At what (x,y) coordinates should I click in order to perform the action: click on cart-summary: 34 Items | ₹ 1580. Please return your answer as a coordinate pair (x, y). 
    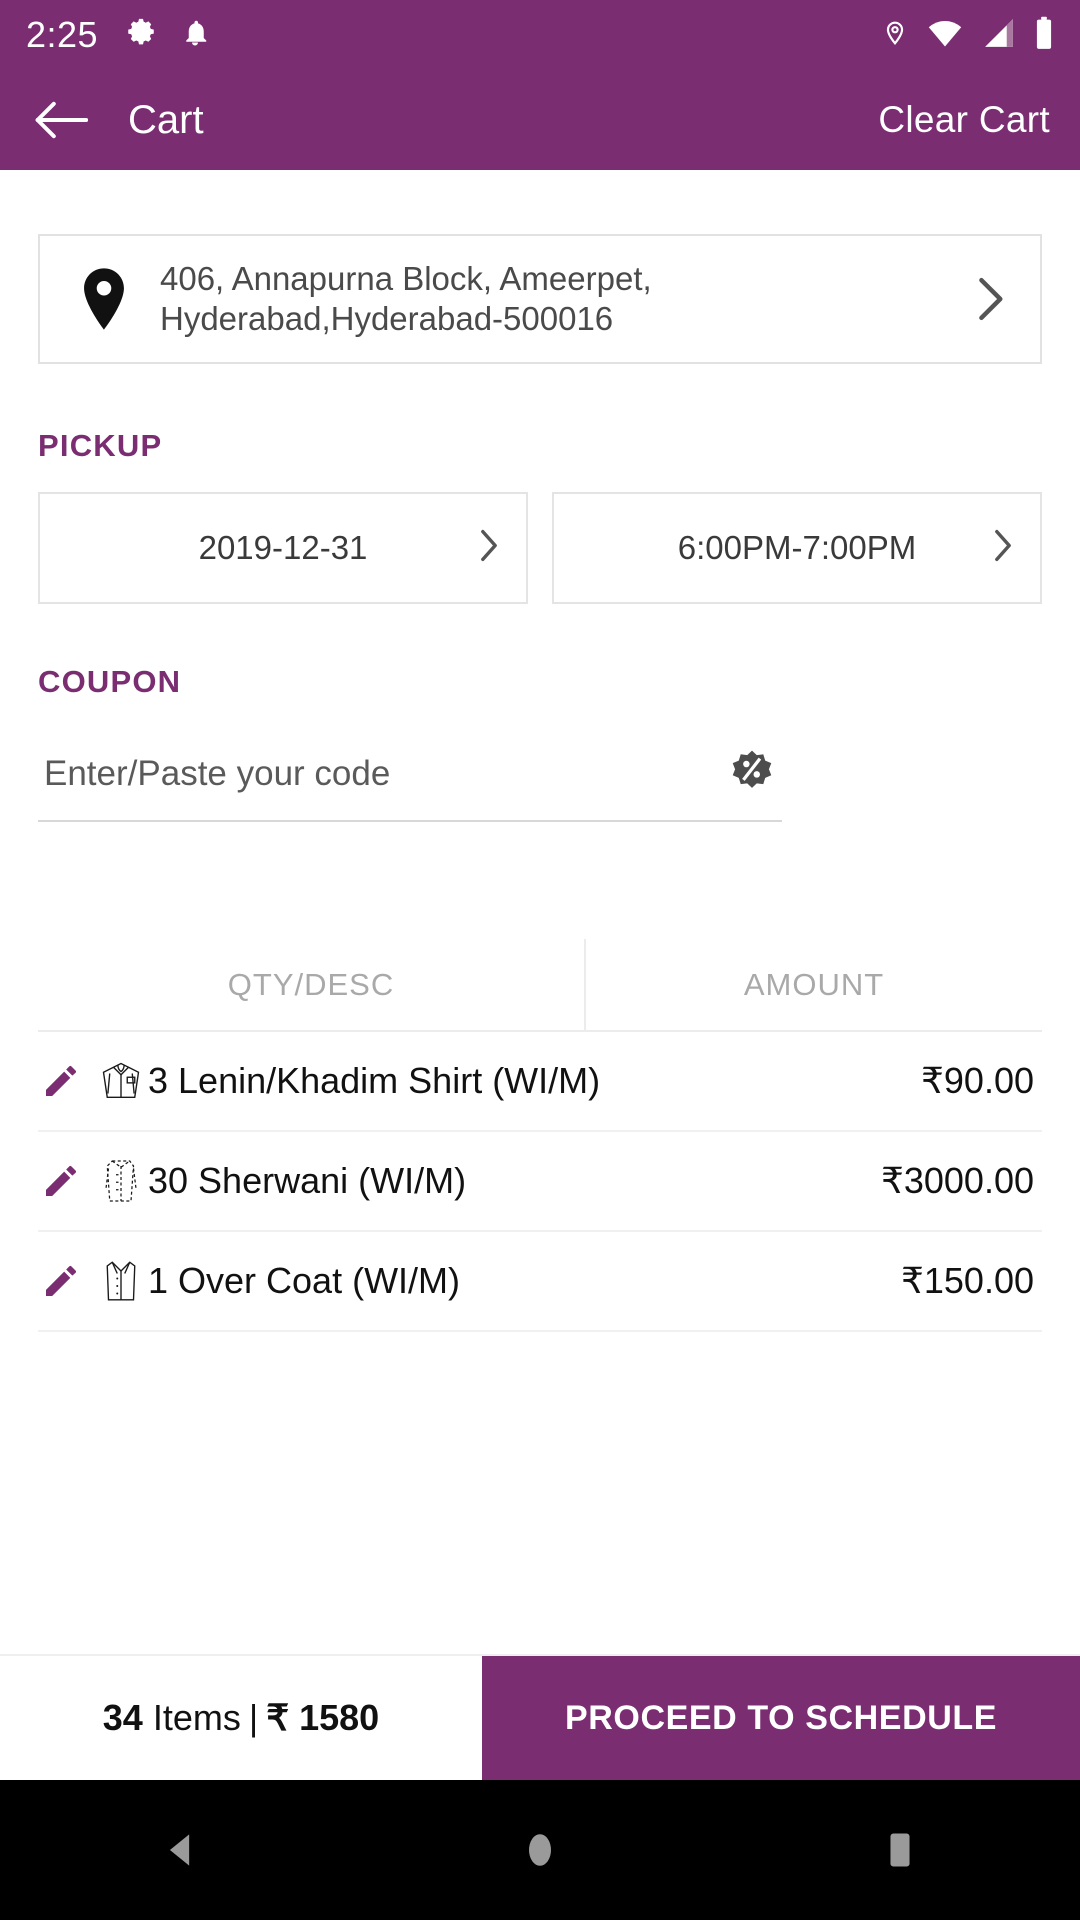
    Looking at the image, I should click on (241, 1718).